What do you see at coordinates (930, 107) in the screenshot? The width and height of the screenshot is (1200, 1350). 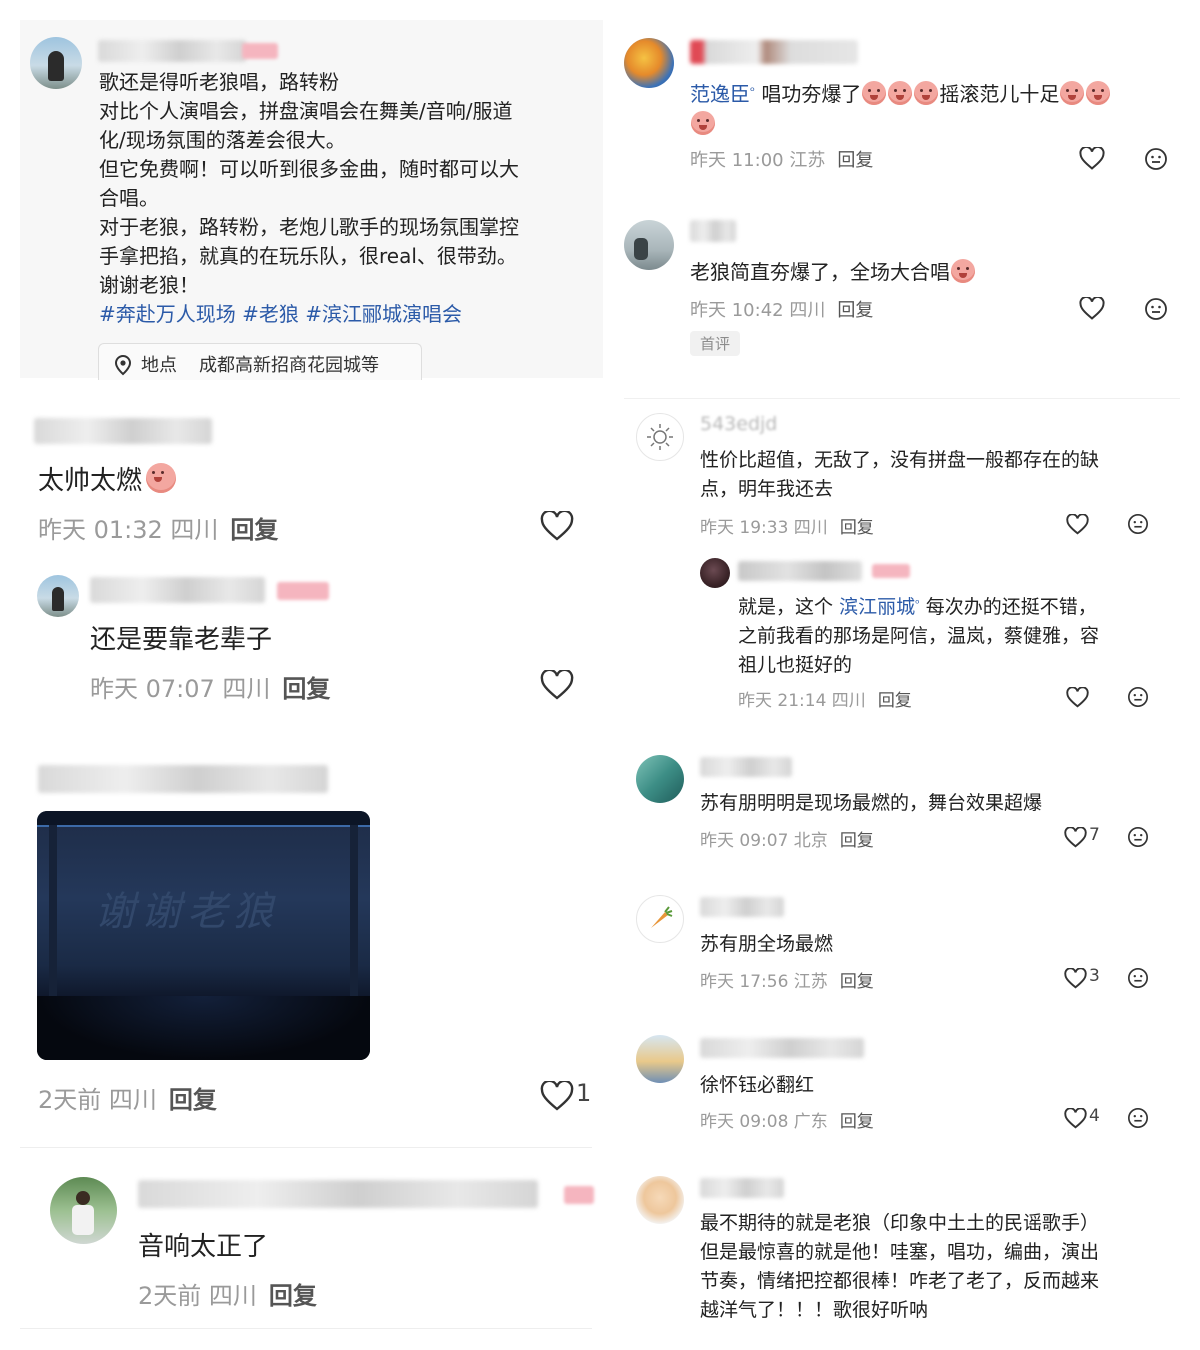 I see `comment-text: 范逸臣ᵒ 唱功夯爆了 摇滚范儿十足` at bounding box center [930, 107].